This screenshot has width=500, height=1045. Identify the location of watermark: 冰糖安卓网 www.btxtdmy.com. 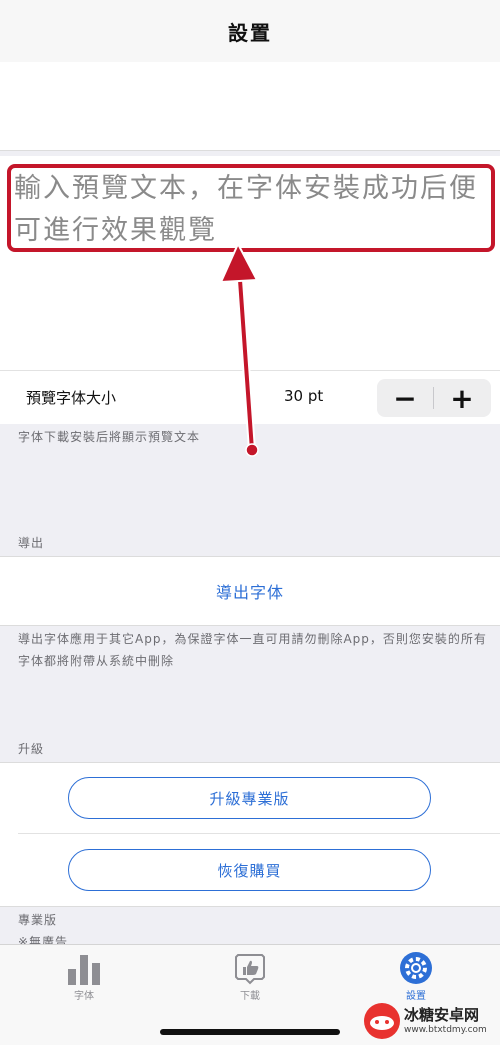
(432, 1021).